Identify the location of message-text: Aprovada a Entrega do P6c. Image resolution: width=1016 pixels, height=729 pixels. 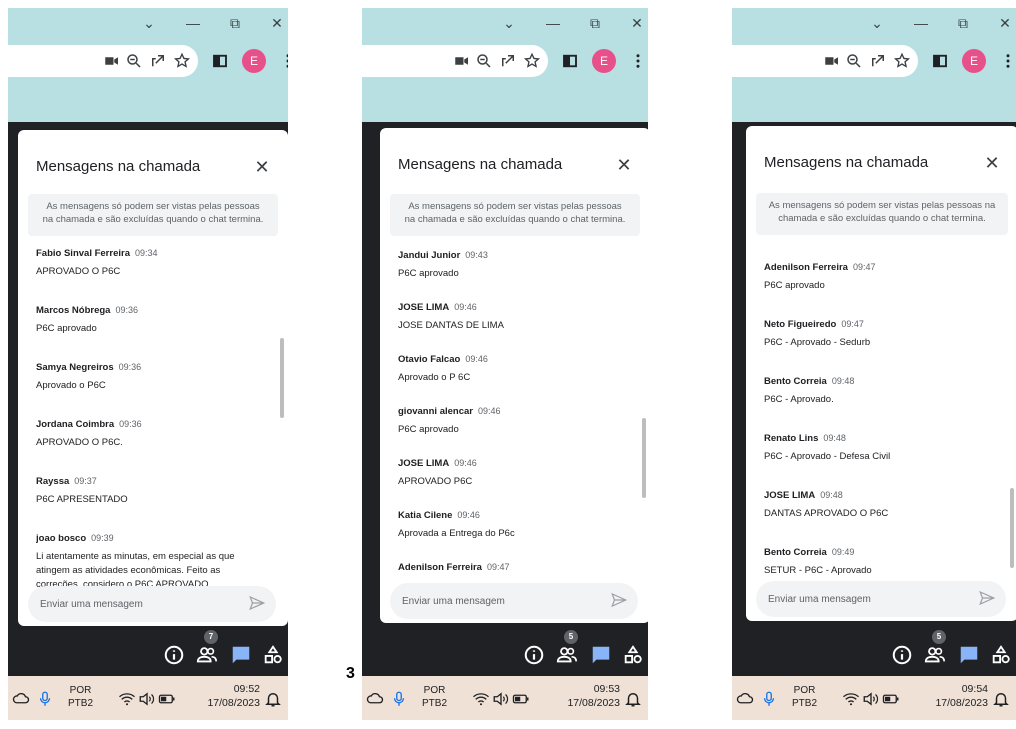
(456, 533).